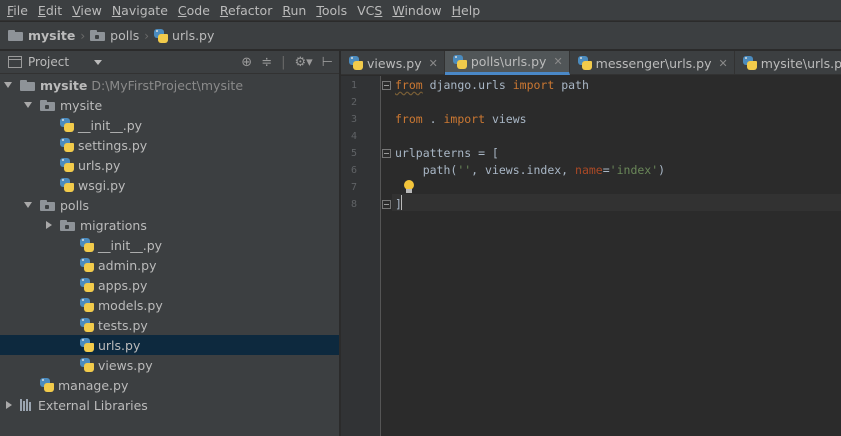  I want to click on gear-icon: ⚙▾, so click(303, 62).